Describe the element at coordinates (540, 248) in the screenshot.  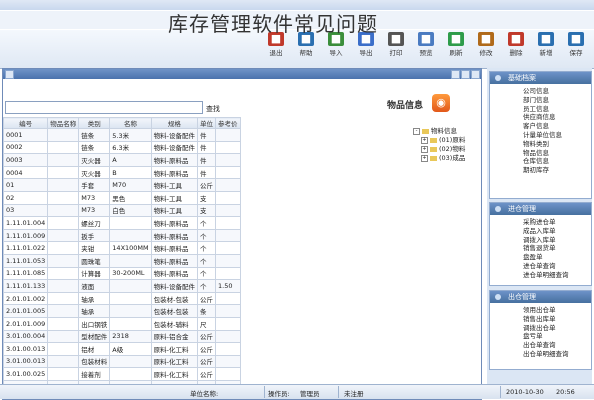
I see `nav-item: 销售退货单` at that location.